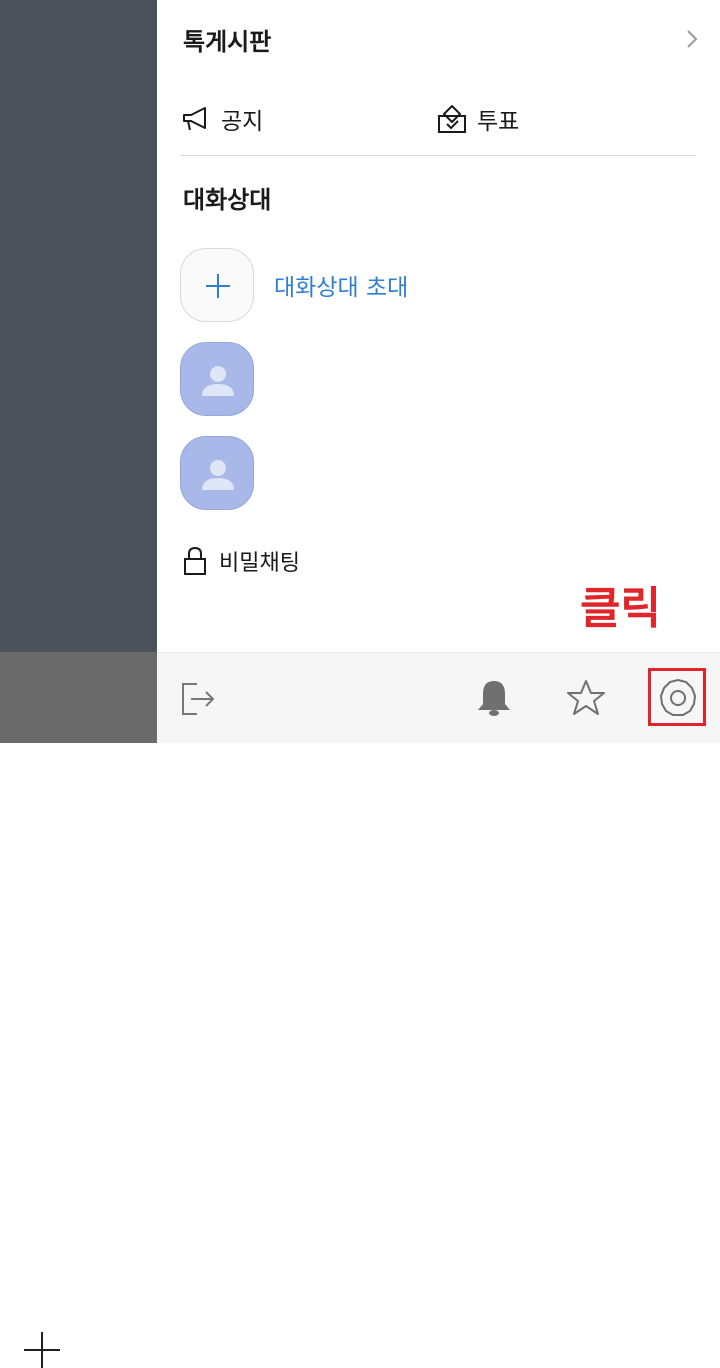 The width and height of the screenshot is (720, 1368). I want to click on star-icon, so click(586, 698).